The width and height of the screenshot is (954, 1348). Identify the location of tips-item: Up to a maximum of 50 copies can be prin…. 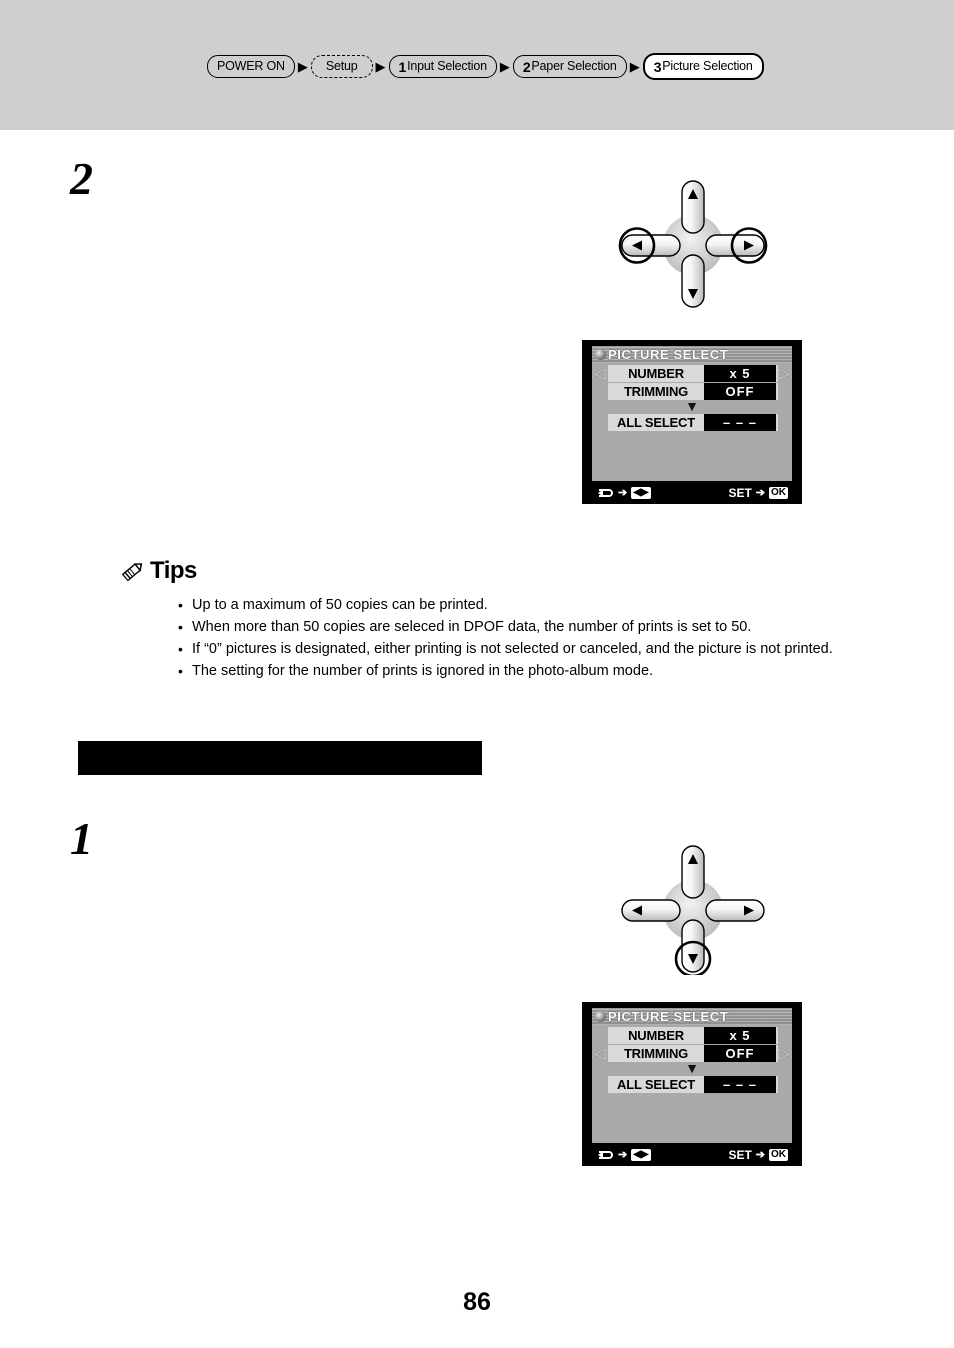
(534, 605).